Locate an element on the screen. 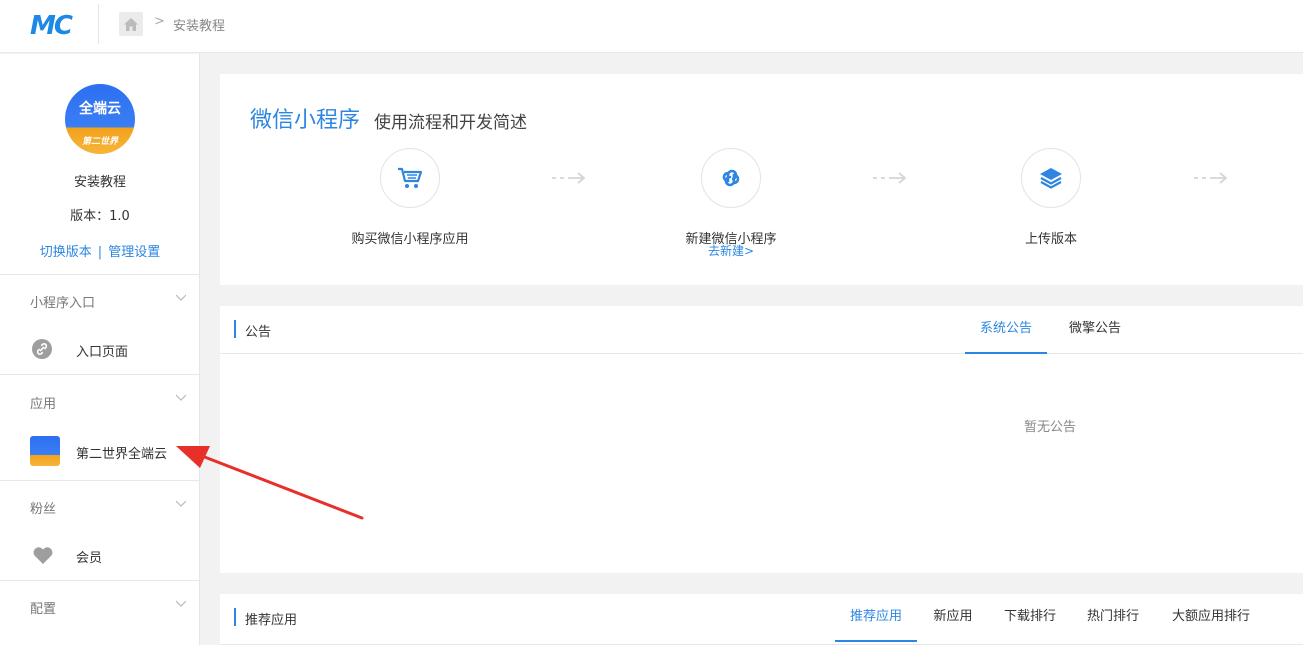  flow-title-sub: 使用流程和开发简述 is located at coordinates (450, 123).